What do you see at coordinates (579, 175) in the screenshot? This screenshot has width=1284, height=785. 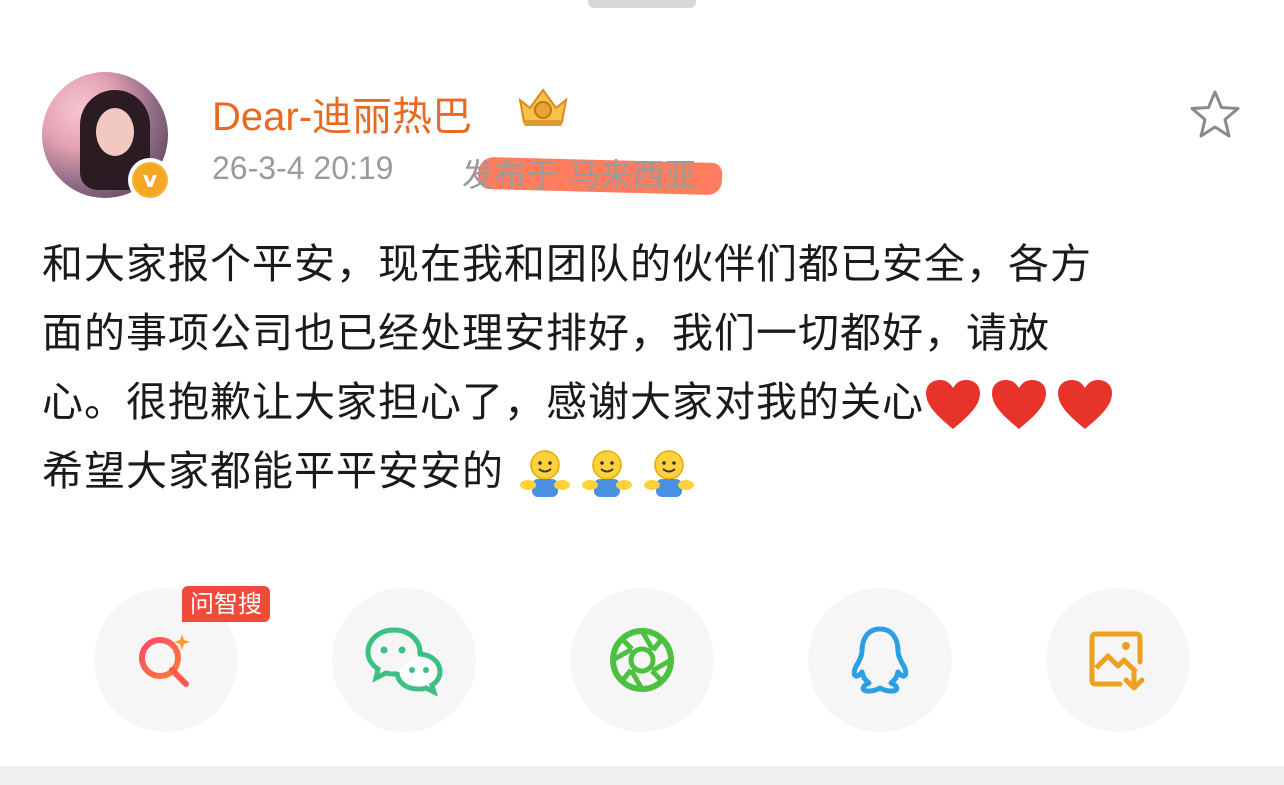 I see `post-location: 发布于 马来西亚` at bounding box center [579, 175].